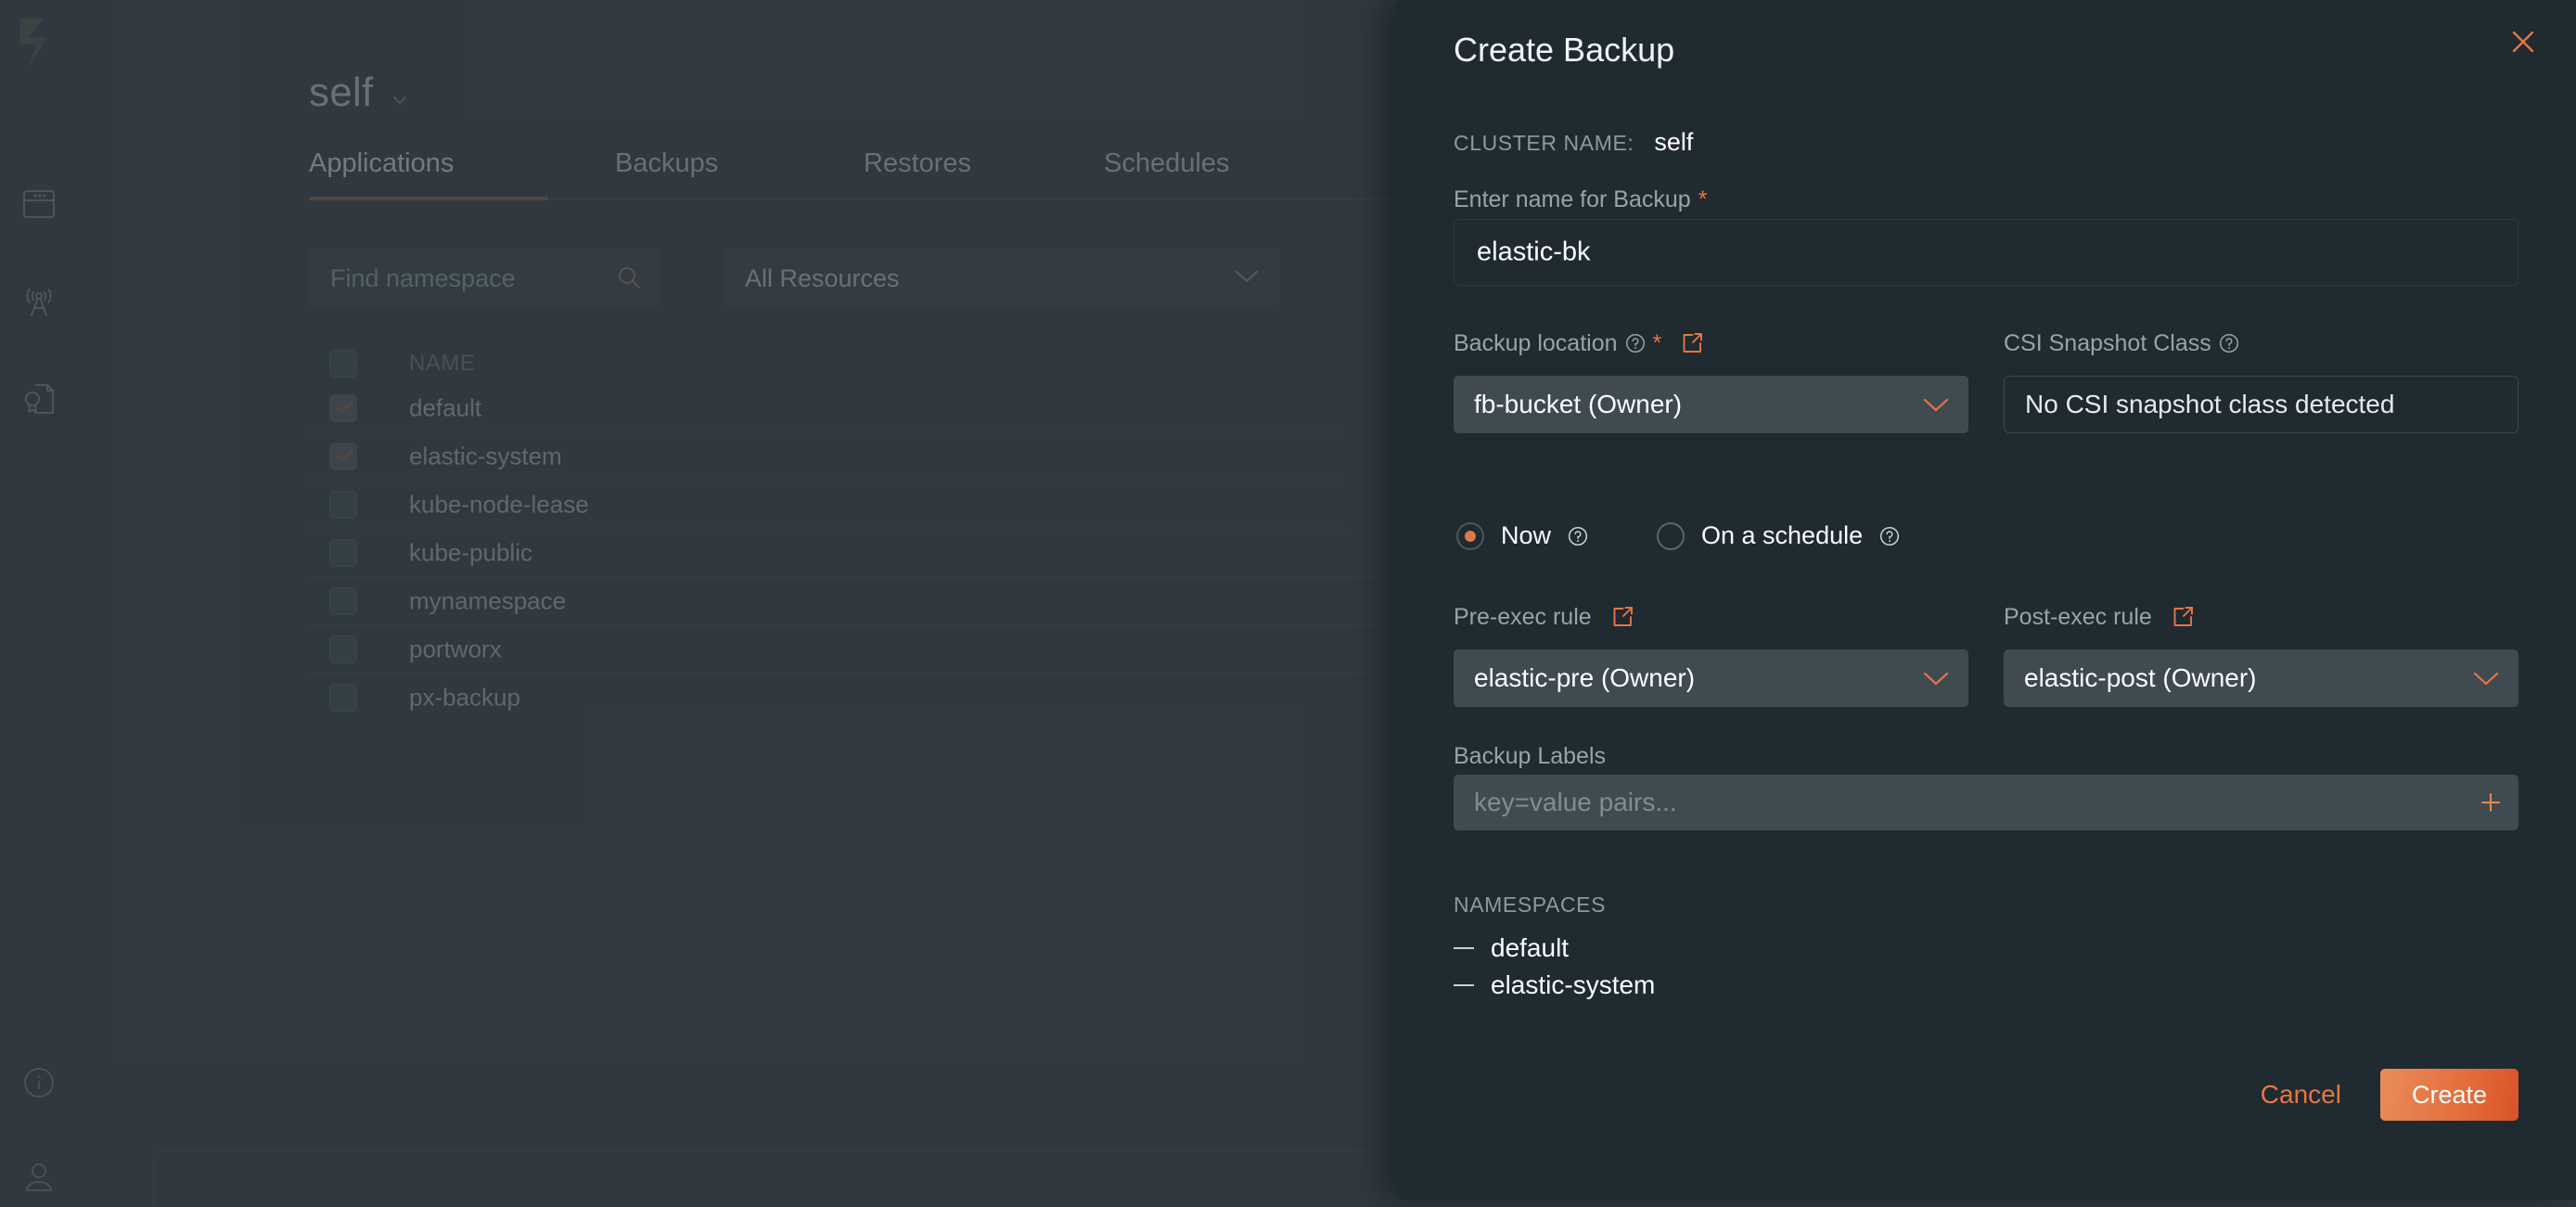 Image resolution: width=2576 pixels, height=1207 pixels. What do you see at coordinates (1536, 342) in the screenshot?
I see `backup-location-label: Backup location` at bounding box center [1536, 342].